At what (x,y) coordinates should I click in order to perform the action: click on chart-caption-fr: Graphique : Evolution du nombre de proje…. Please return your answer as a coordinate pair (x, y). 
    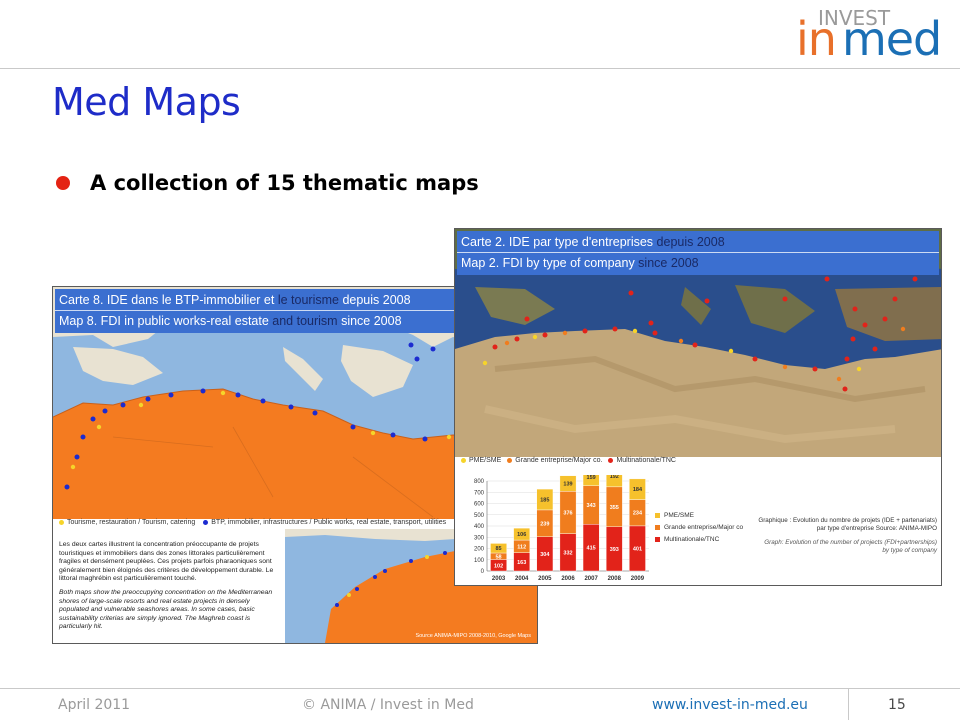
    Looking at the image, I should click on (847, 524).